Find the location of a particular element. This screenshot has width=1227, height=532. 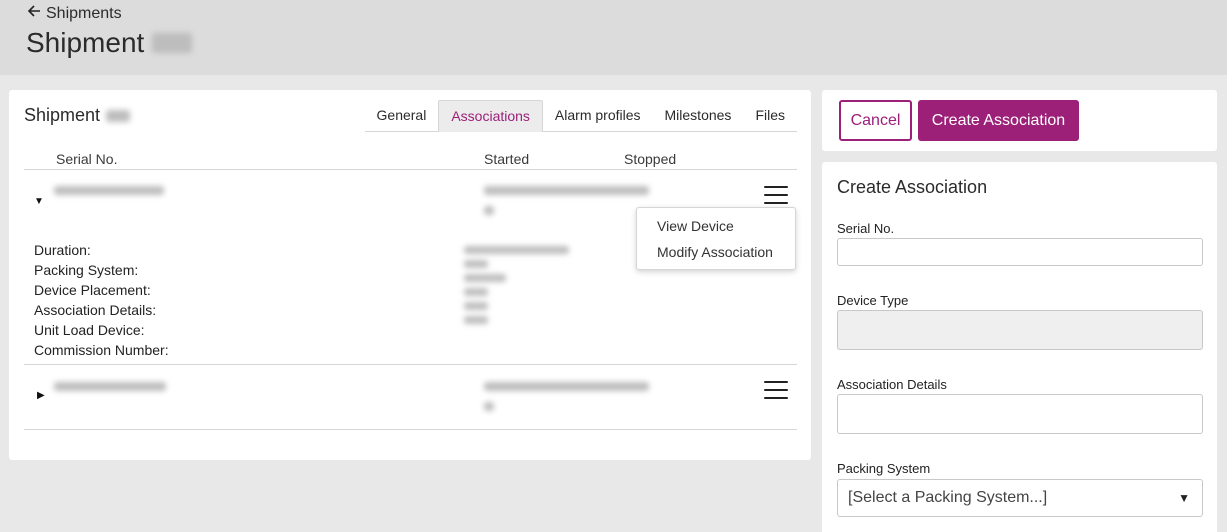

serial-input is located at coordinates (1020, 252).